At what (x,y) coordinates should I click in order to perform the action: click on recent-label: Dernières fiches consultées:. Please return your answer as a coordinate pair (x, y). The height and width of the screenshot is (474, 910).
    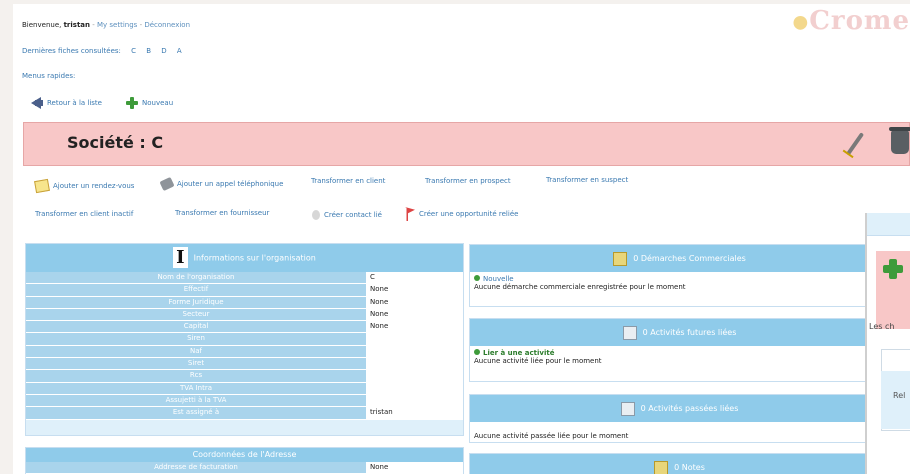
    Looking at the image, I should click on (71, 51).